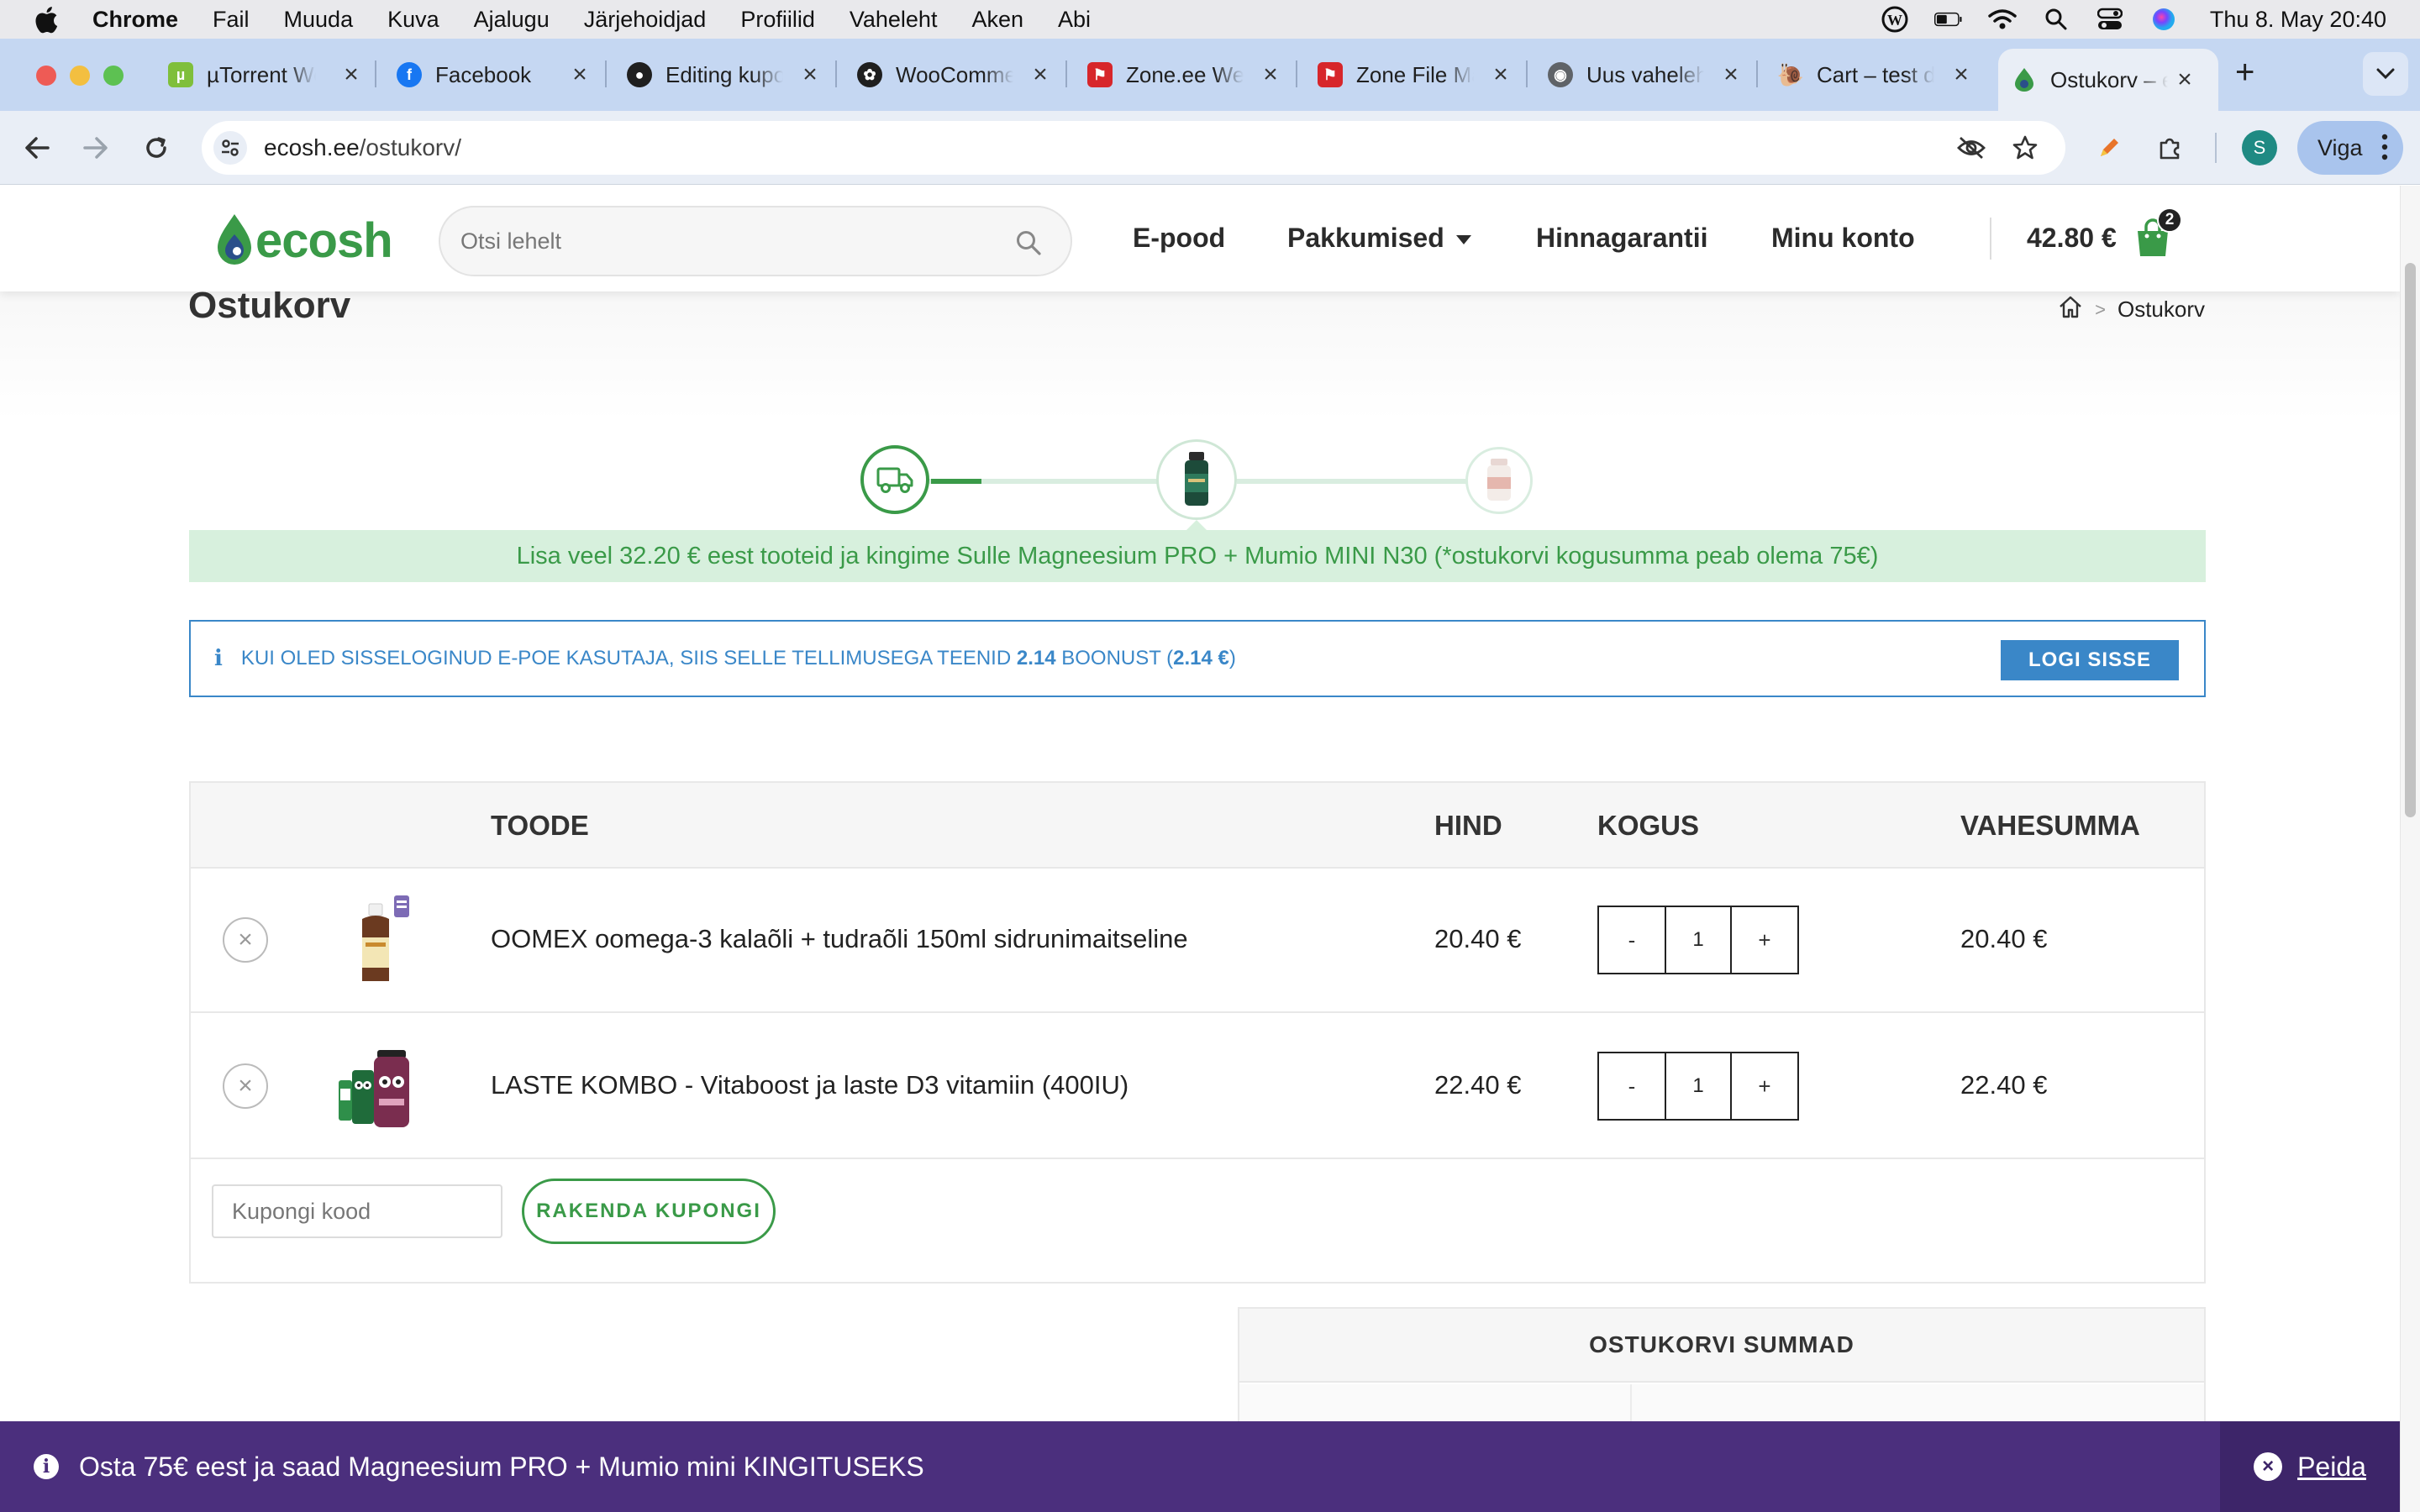 Image resolution: width=2420 pixels, height=1512 pixels. Describe the element at coordinates (1948, 19) in the screenshot. I see `battery-icon` at that location.